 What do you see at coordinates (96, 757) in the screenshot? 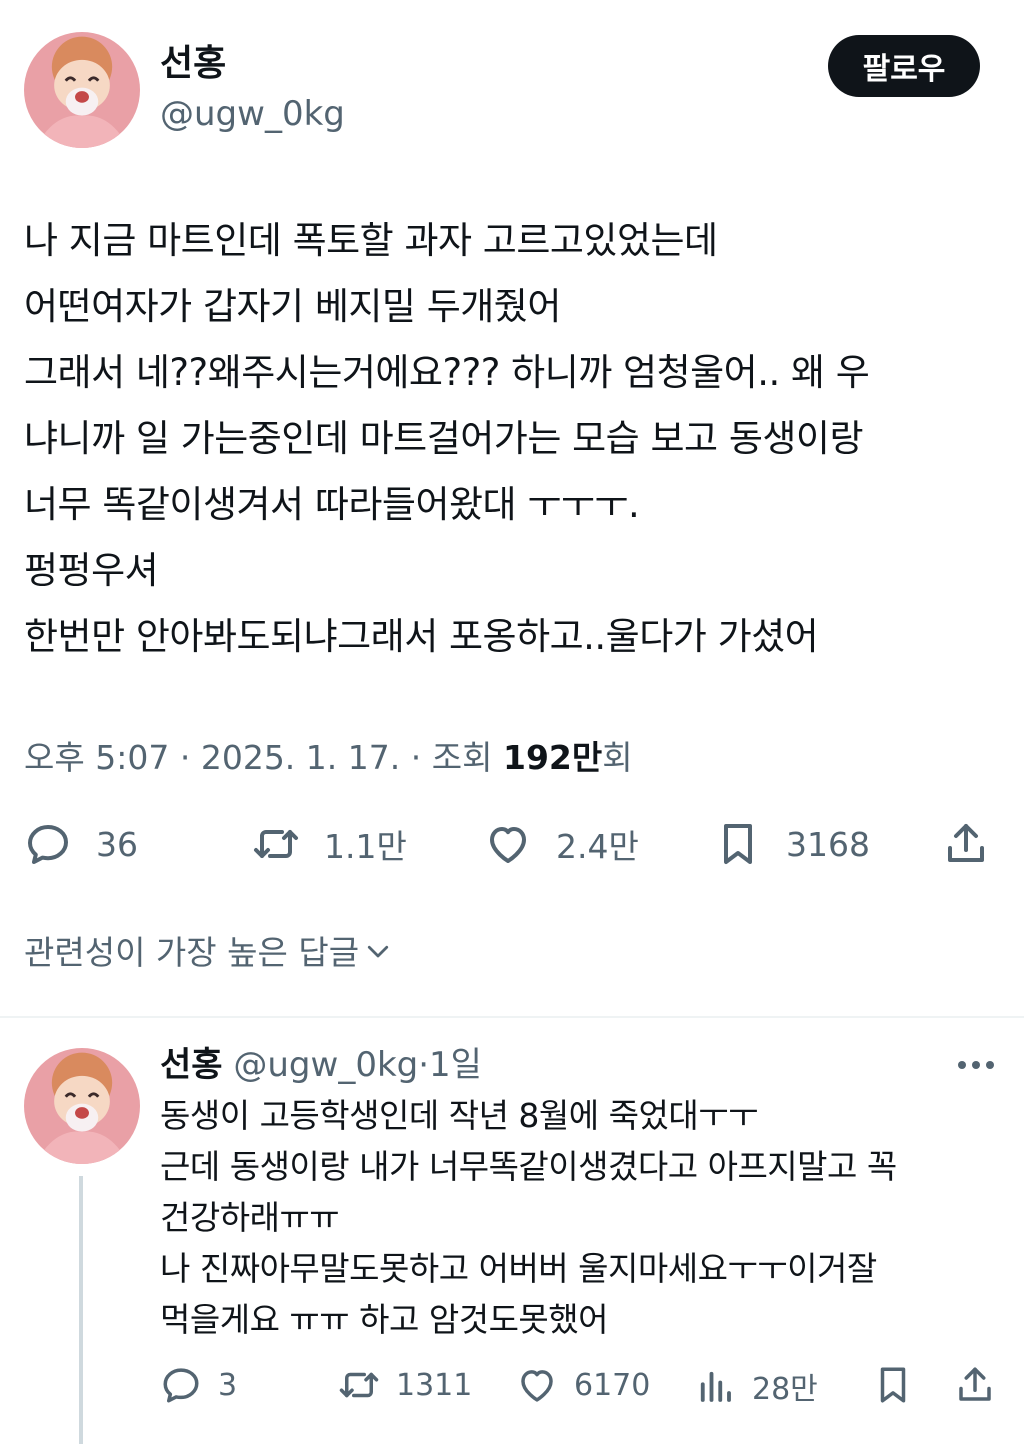
I see `tweet-time: 오후 5:07` at bounding box center [96, 757].